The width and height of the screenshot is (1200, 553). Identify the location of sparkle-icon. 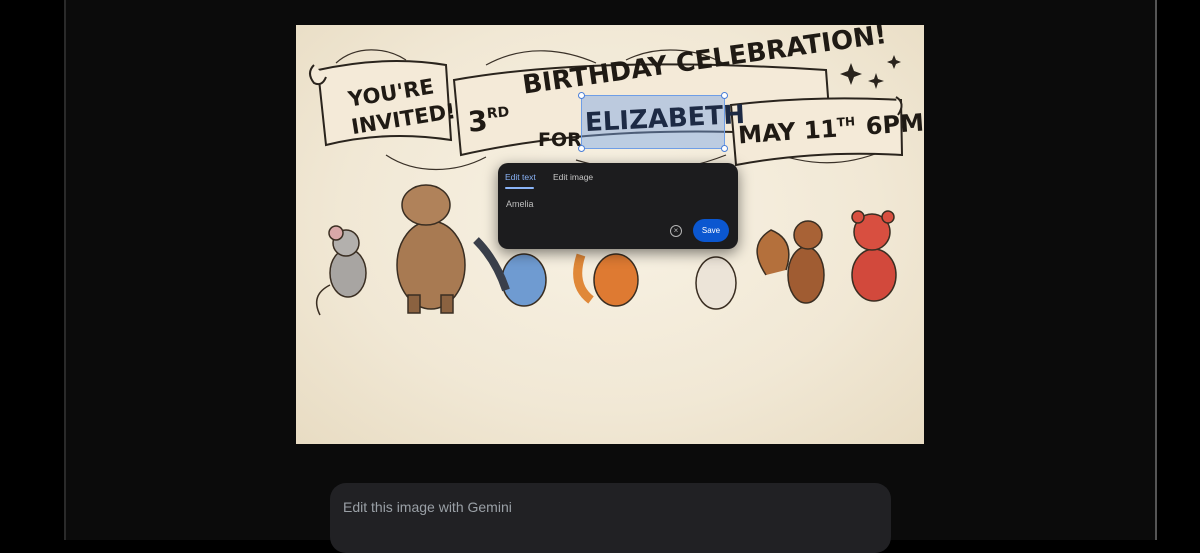
(870, 72).